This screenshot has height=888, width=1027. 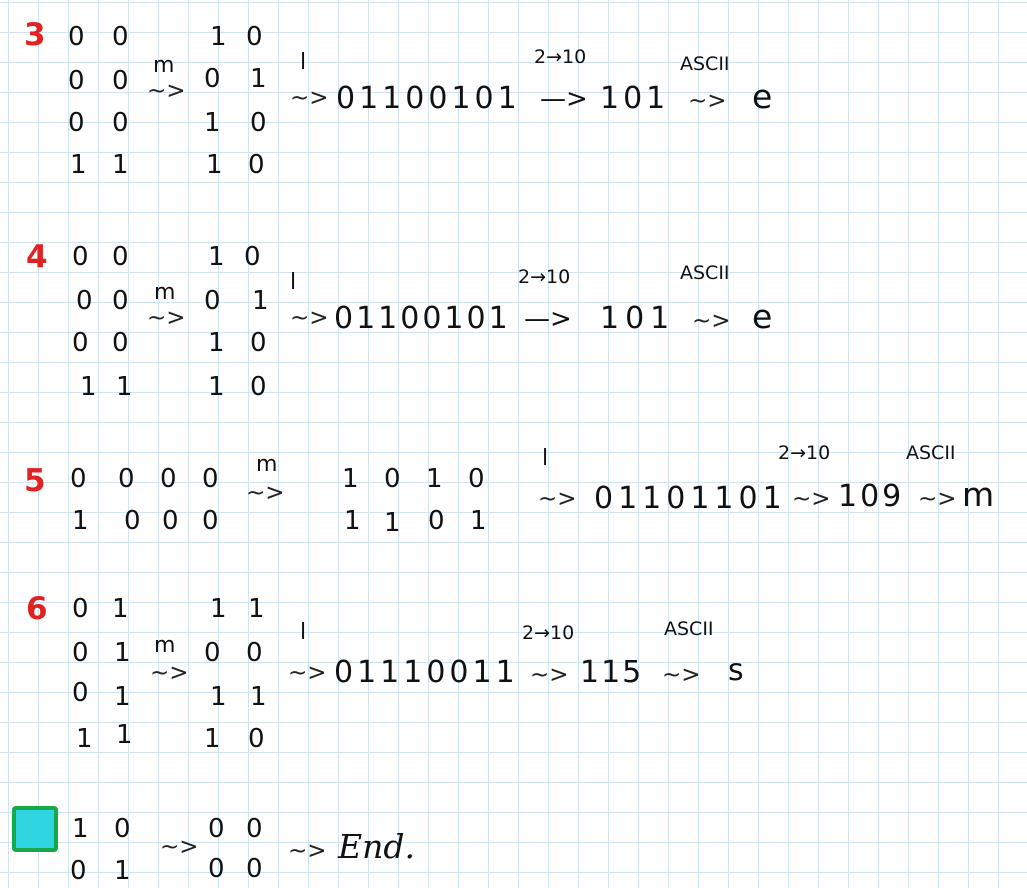 What do you see at coordinates (871, 496) in the screenshot?
I see `decimal-value: 109` at bounding box center [871, 496].